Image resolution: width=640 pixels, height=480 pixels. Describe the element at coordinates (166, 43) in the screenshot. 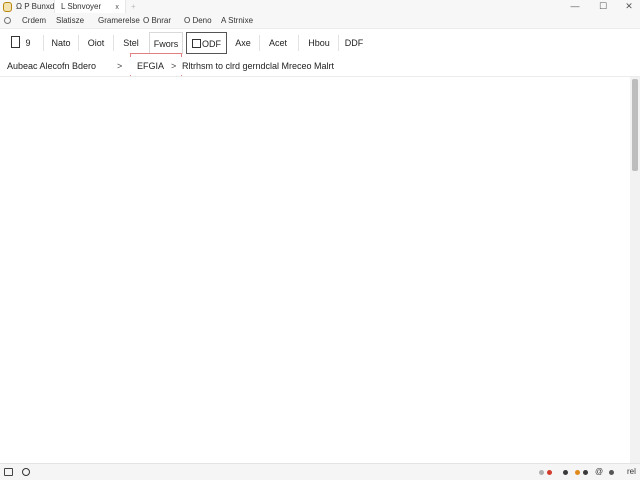

I see `toolbar-button-fwors: Fwors` at that location.